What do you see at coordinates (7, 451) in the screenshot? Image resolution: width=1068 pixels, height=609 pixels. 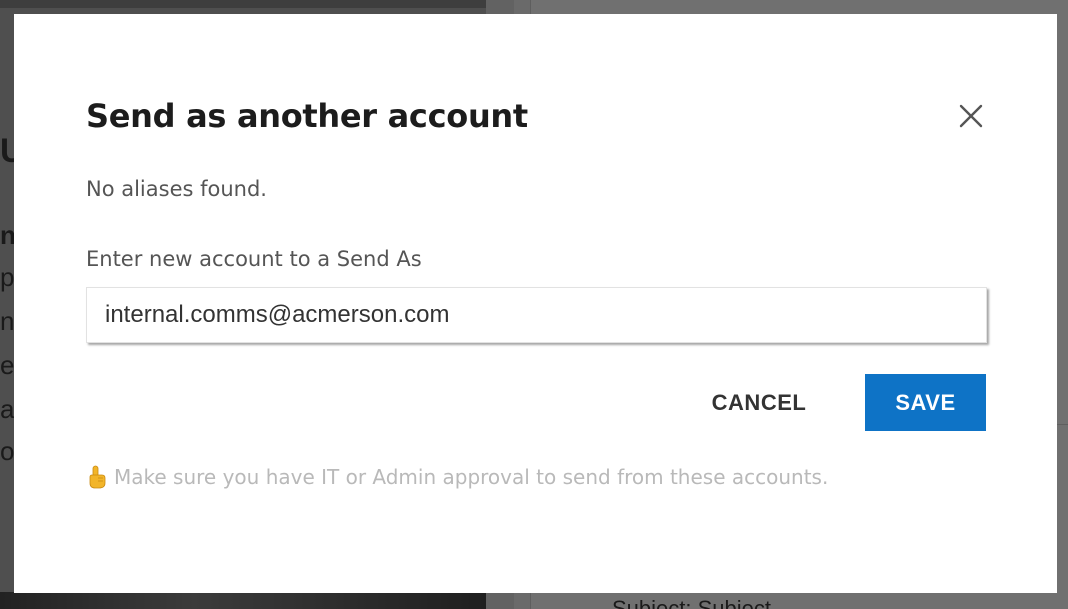 I see `background-text-fragment: o` at bounding box center [7, 451].